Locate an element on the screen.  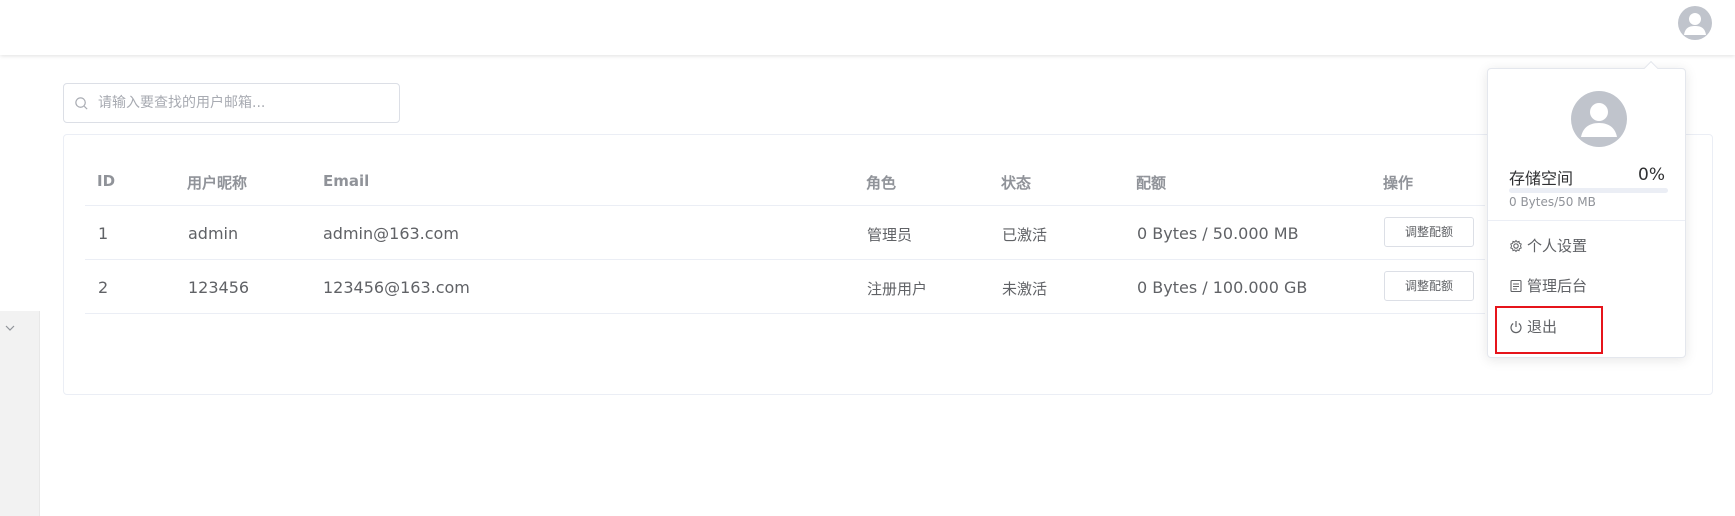
menu-item-personal-settings: 个人设置 is located at coordinates (1548, 246).